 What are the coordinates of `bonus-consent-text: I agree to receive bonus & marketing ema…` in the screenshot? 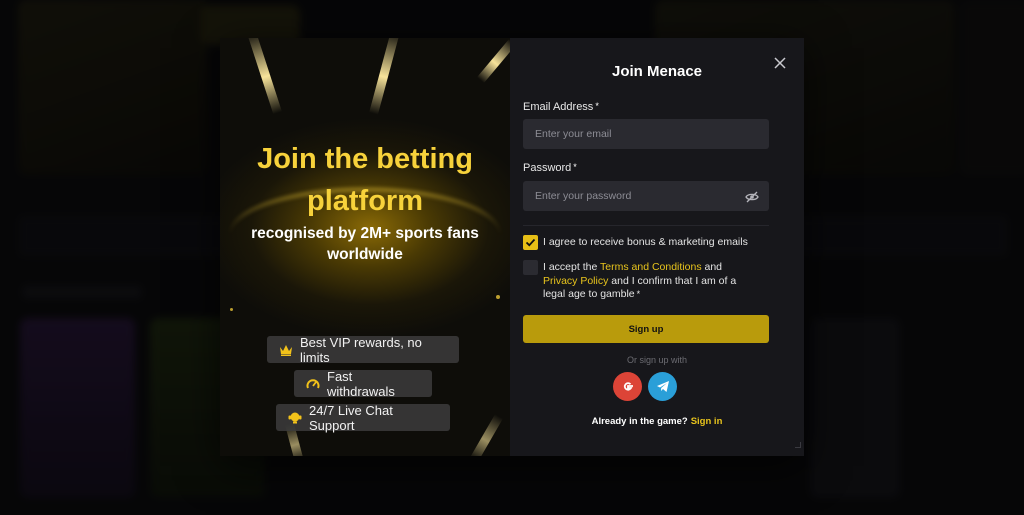 It's located at (645, 242).